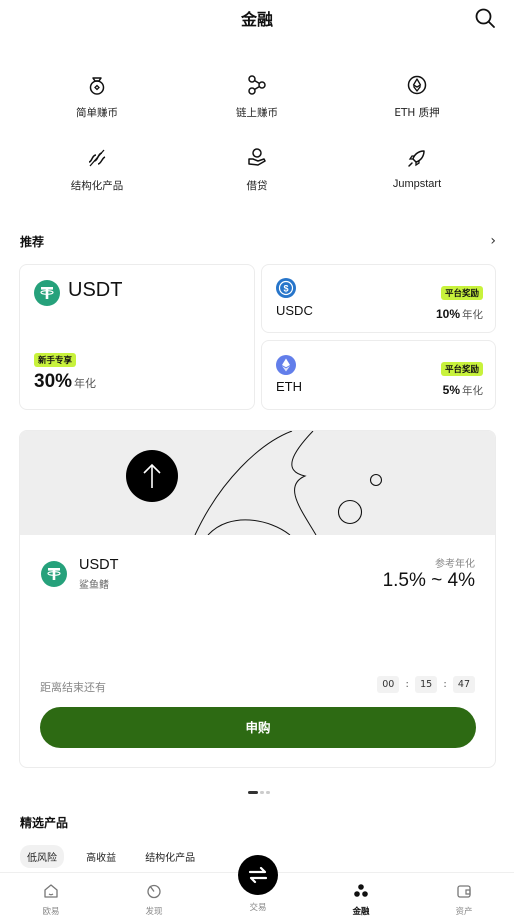 The height and width of the screenshot is (916, 514). I want to click on apy-rate: 10% 年化, so click(459, 312).